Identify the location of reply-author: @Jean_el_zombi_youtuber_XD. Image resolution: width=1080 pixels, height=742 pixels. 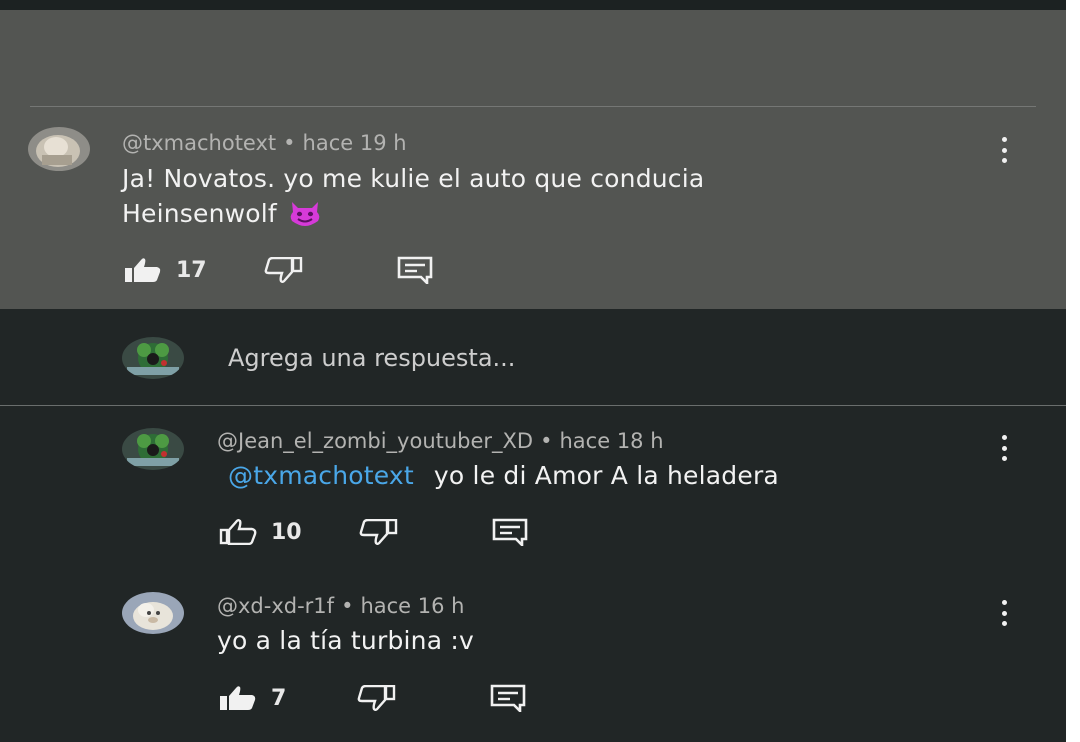
(375, 441).